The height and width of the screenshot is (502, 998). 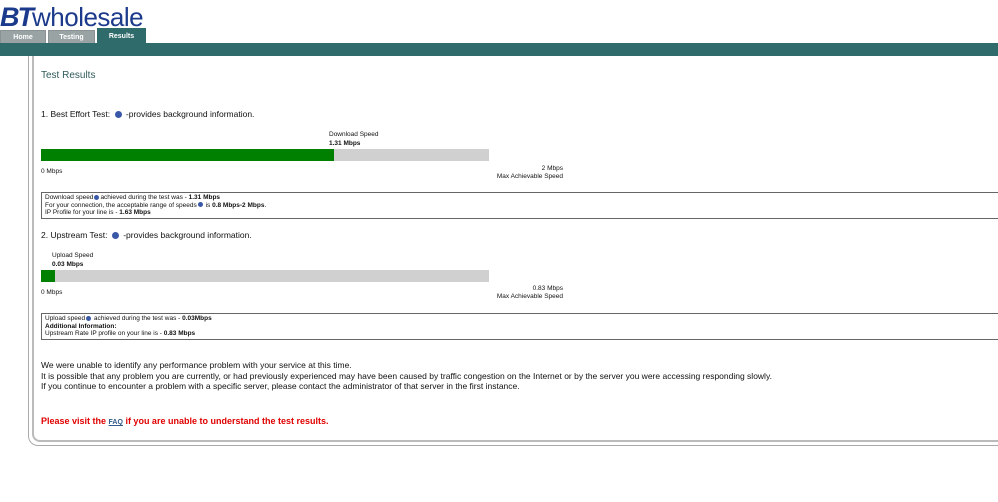 I want to click on download-info-line2-value: 0.8 Mbps-2 Mbps, so click(x=238, y=205).